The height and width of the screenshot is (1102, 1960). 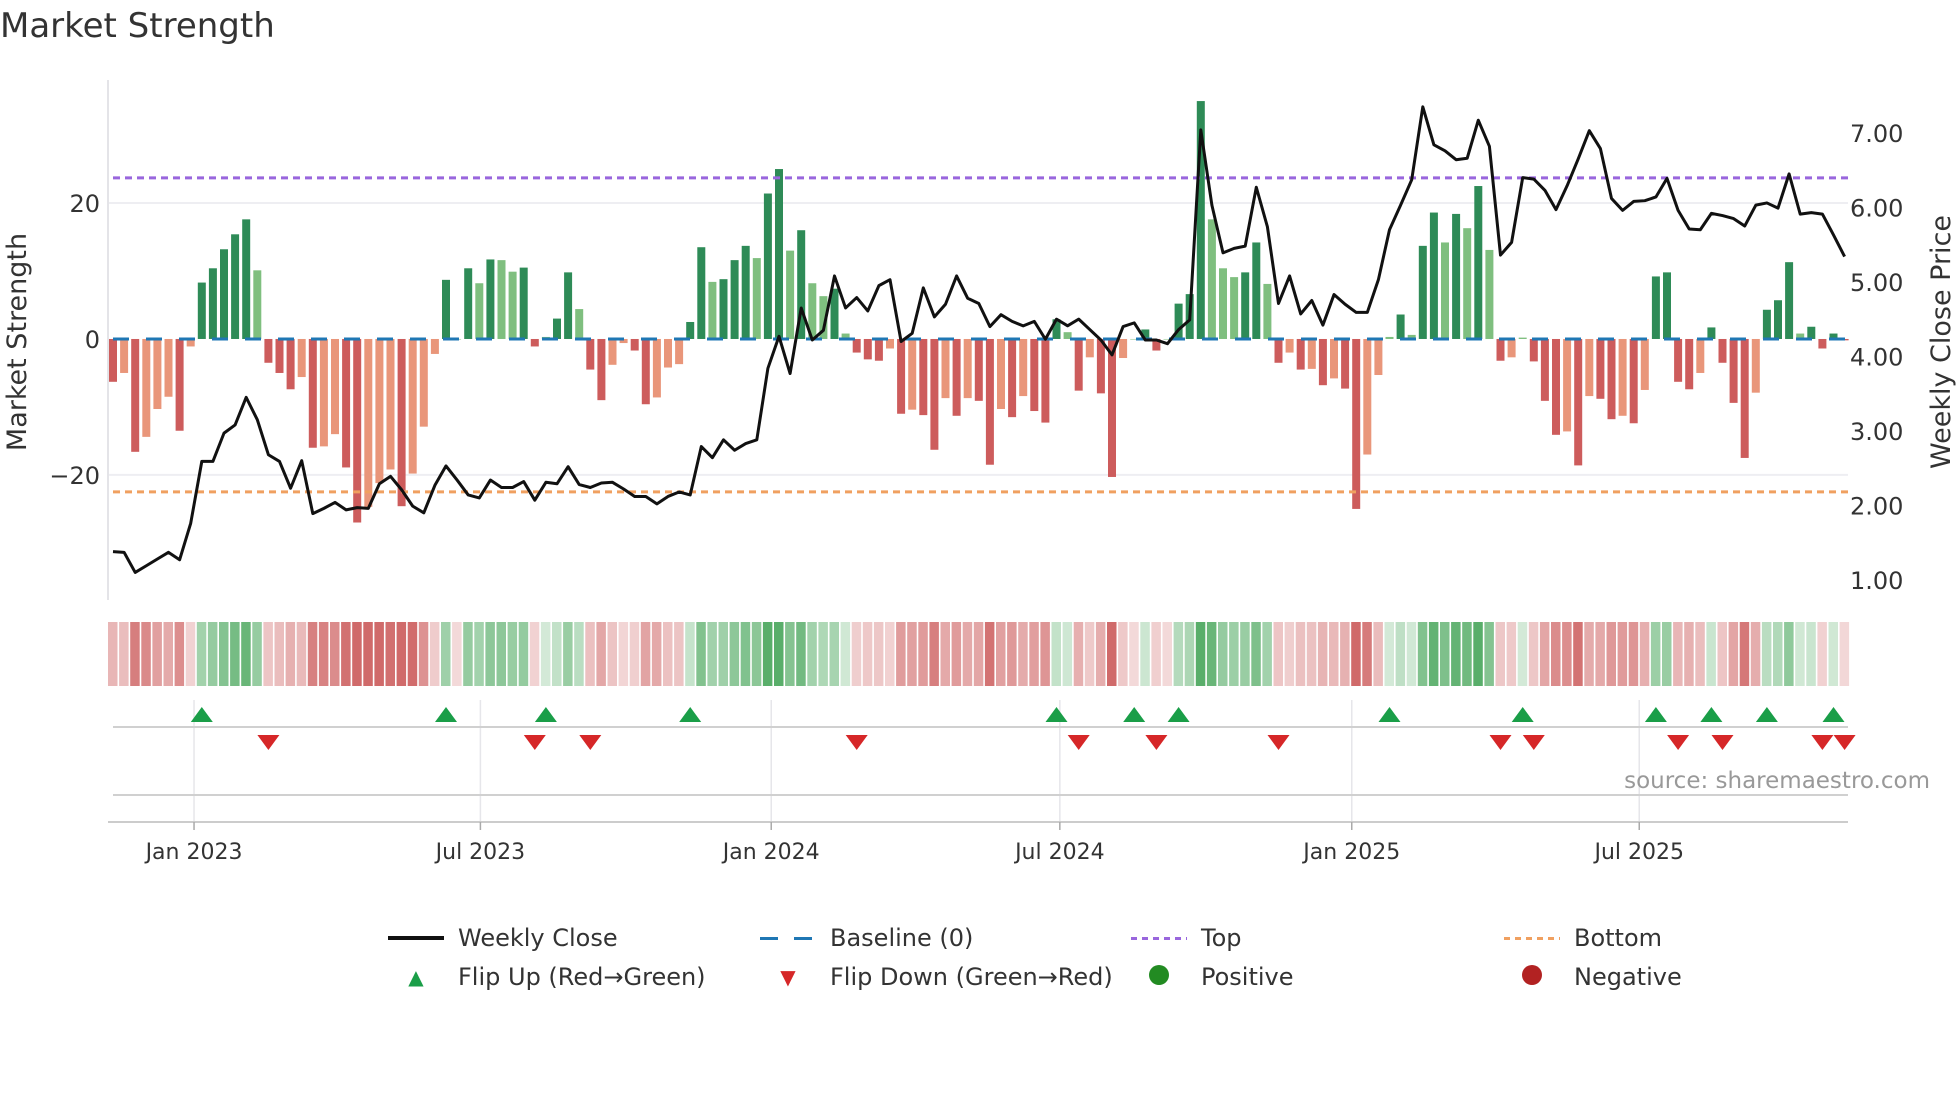 What do you see at coordinates (979, 654) in the screenshot?
I see `strength-heat-strip` at bounding box center [979, 654].